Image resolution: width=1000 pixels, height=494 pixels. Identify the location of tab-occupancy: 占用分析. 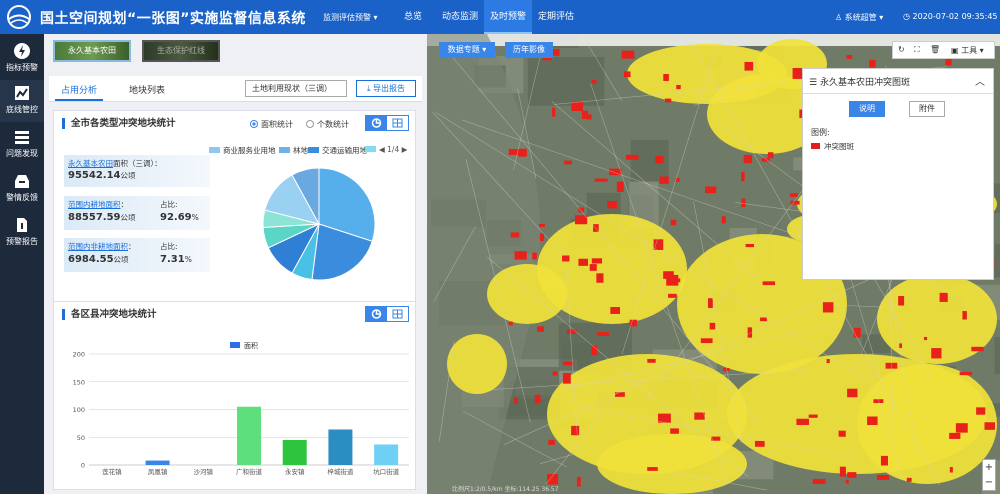
(79, 89).